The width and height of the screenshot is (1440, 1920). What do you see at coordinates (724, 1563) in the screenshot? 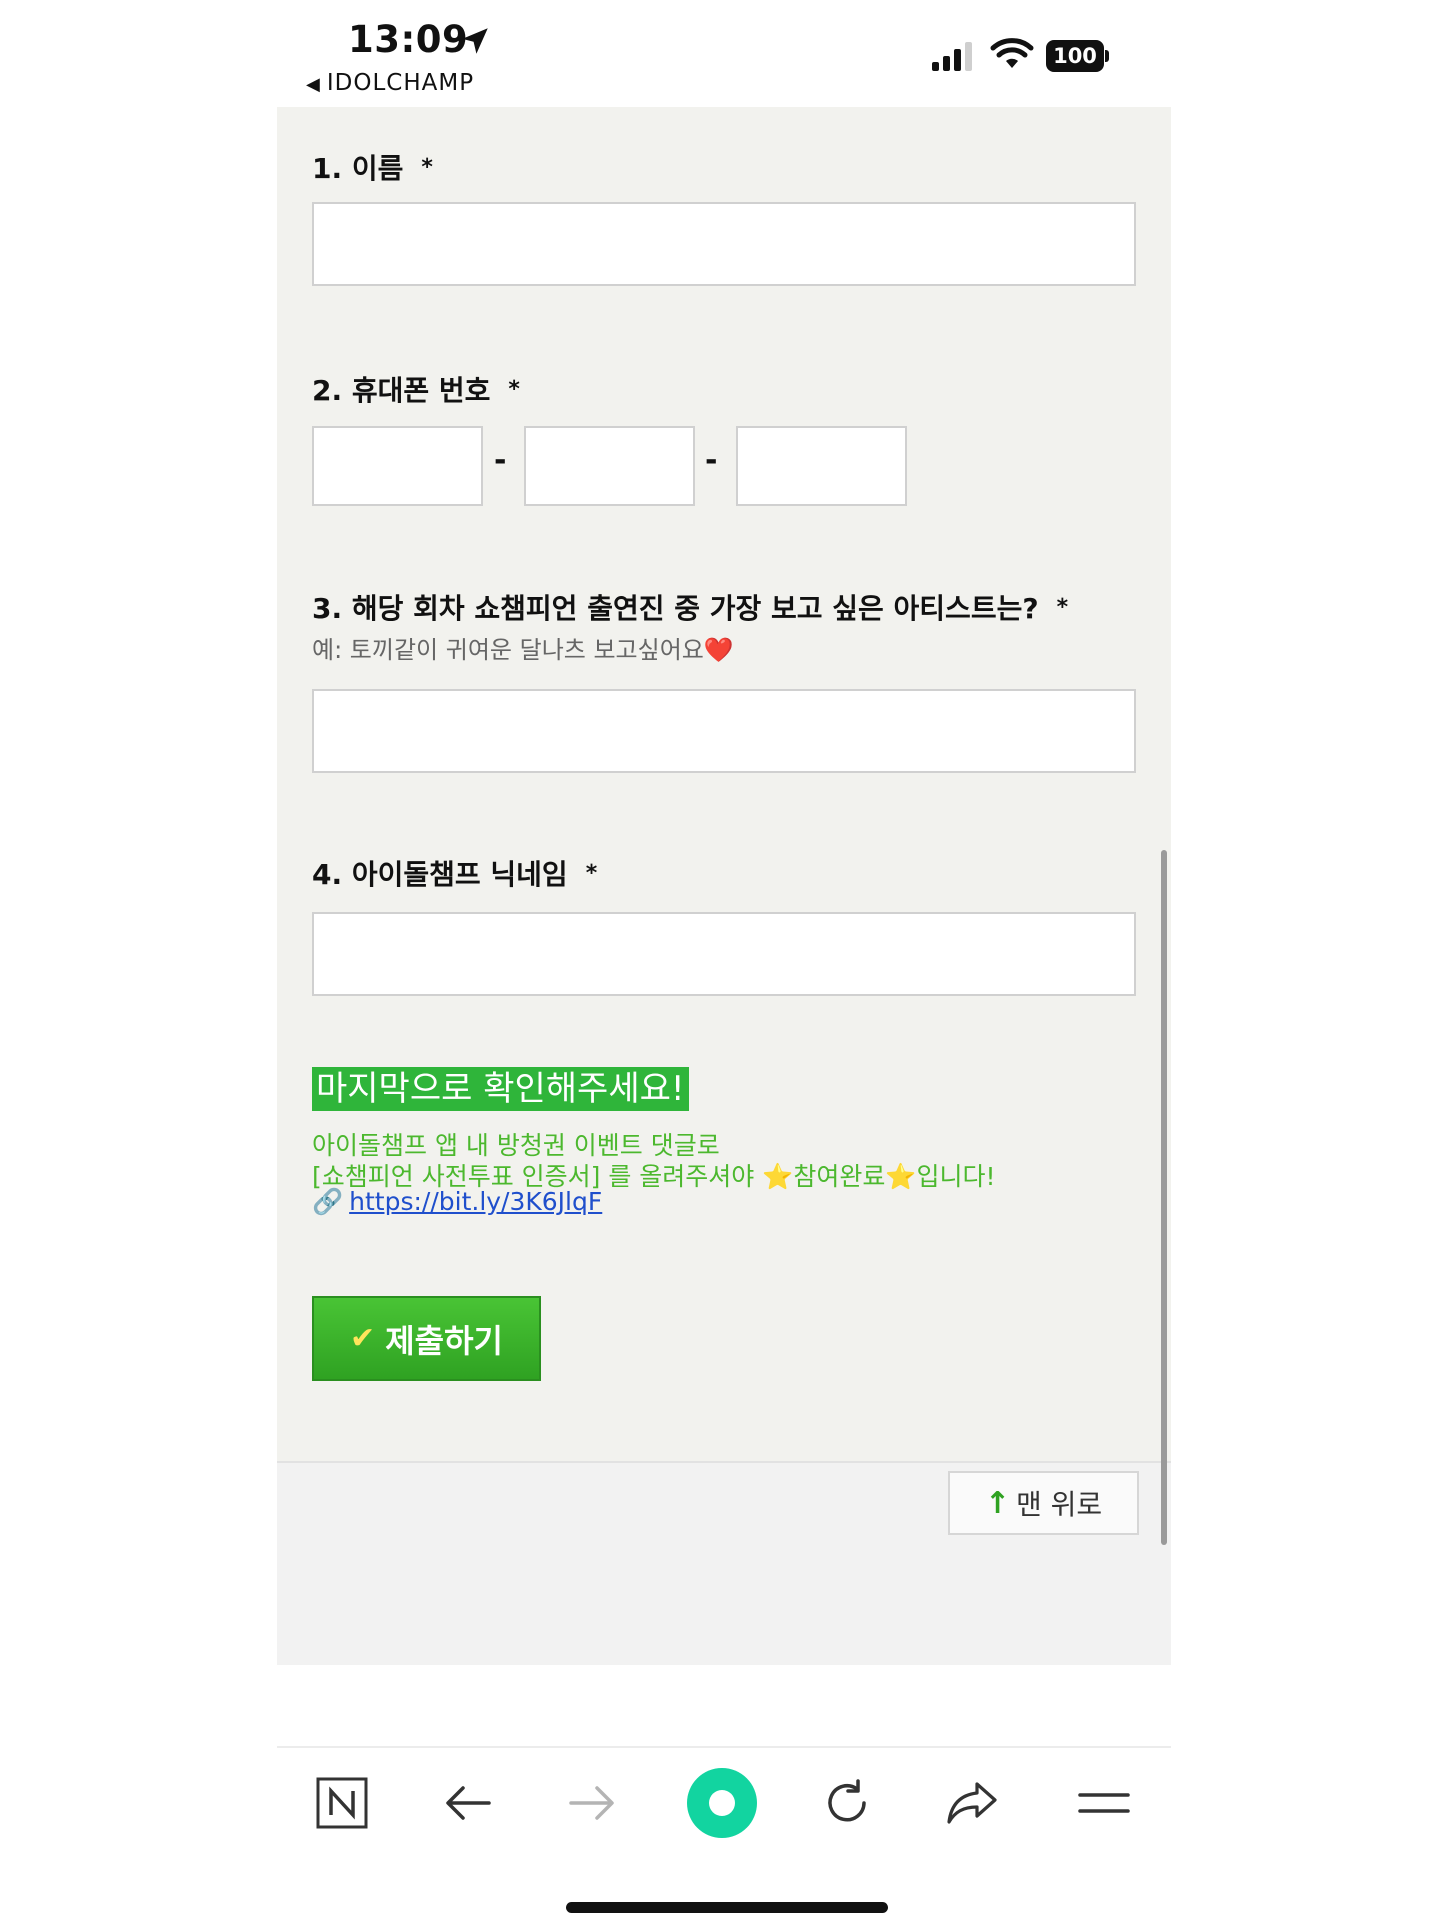
I see `page-footer: ↑ 맨 위로` at bounding box center [724, 1563].